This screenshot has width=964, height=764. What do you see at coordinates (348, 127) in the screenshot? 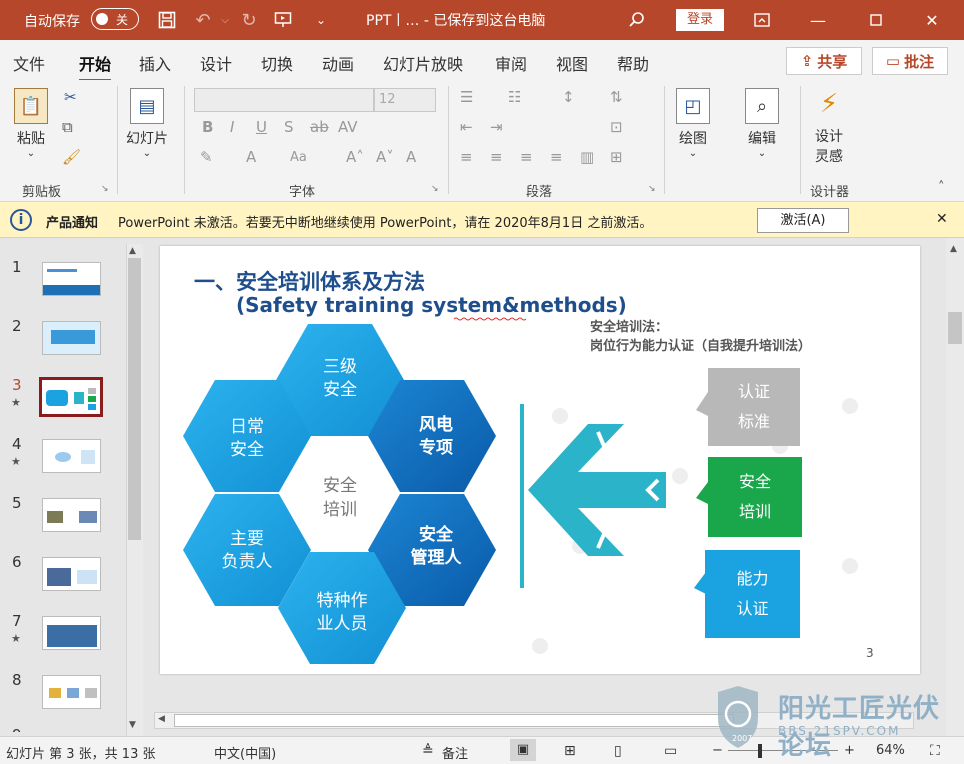
I see `spacing-icon: AV` at bounding box center [348, 127].